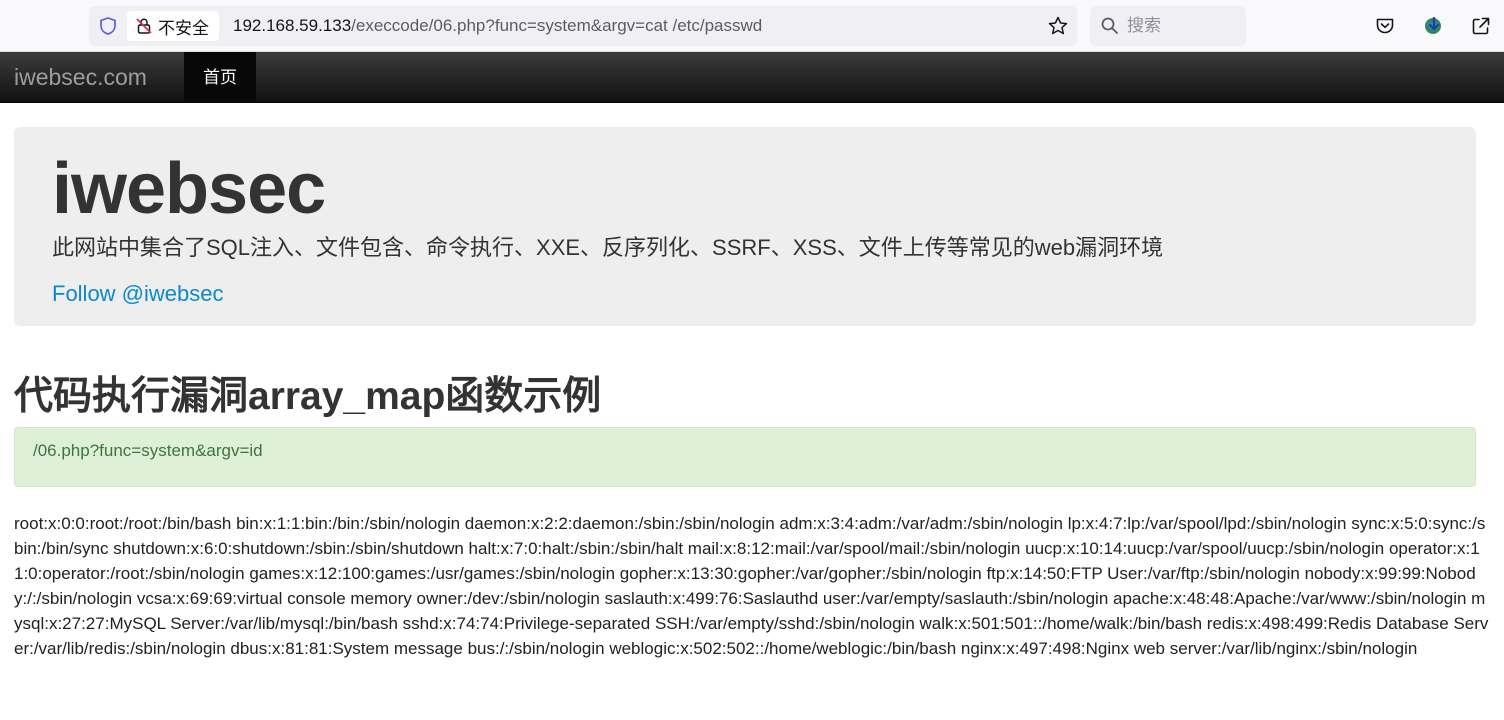 The width and height of the screenshot is (1504, 720). Describe the element at coordinates (1481, 26) in the screenshot. I see `share-icon` at that location.